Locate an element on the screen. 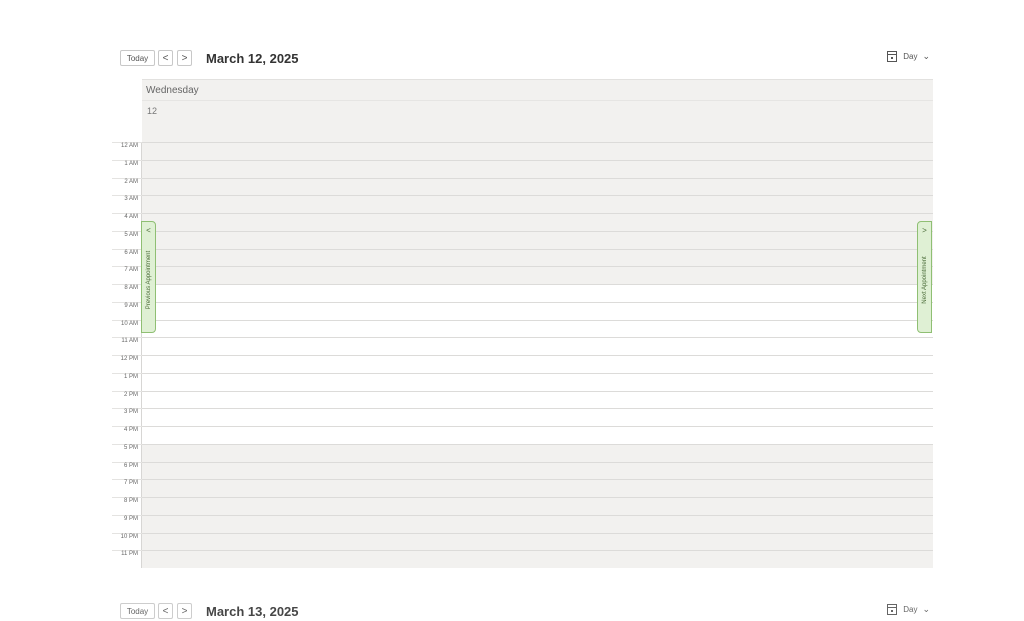  hour-label: 9 AM is located at coordinates (131, 305).